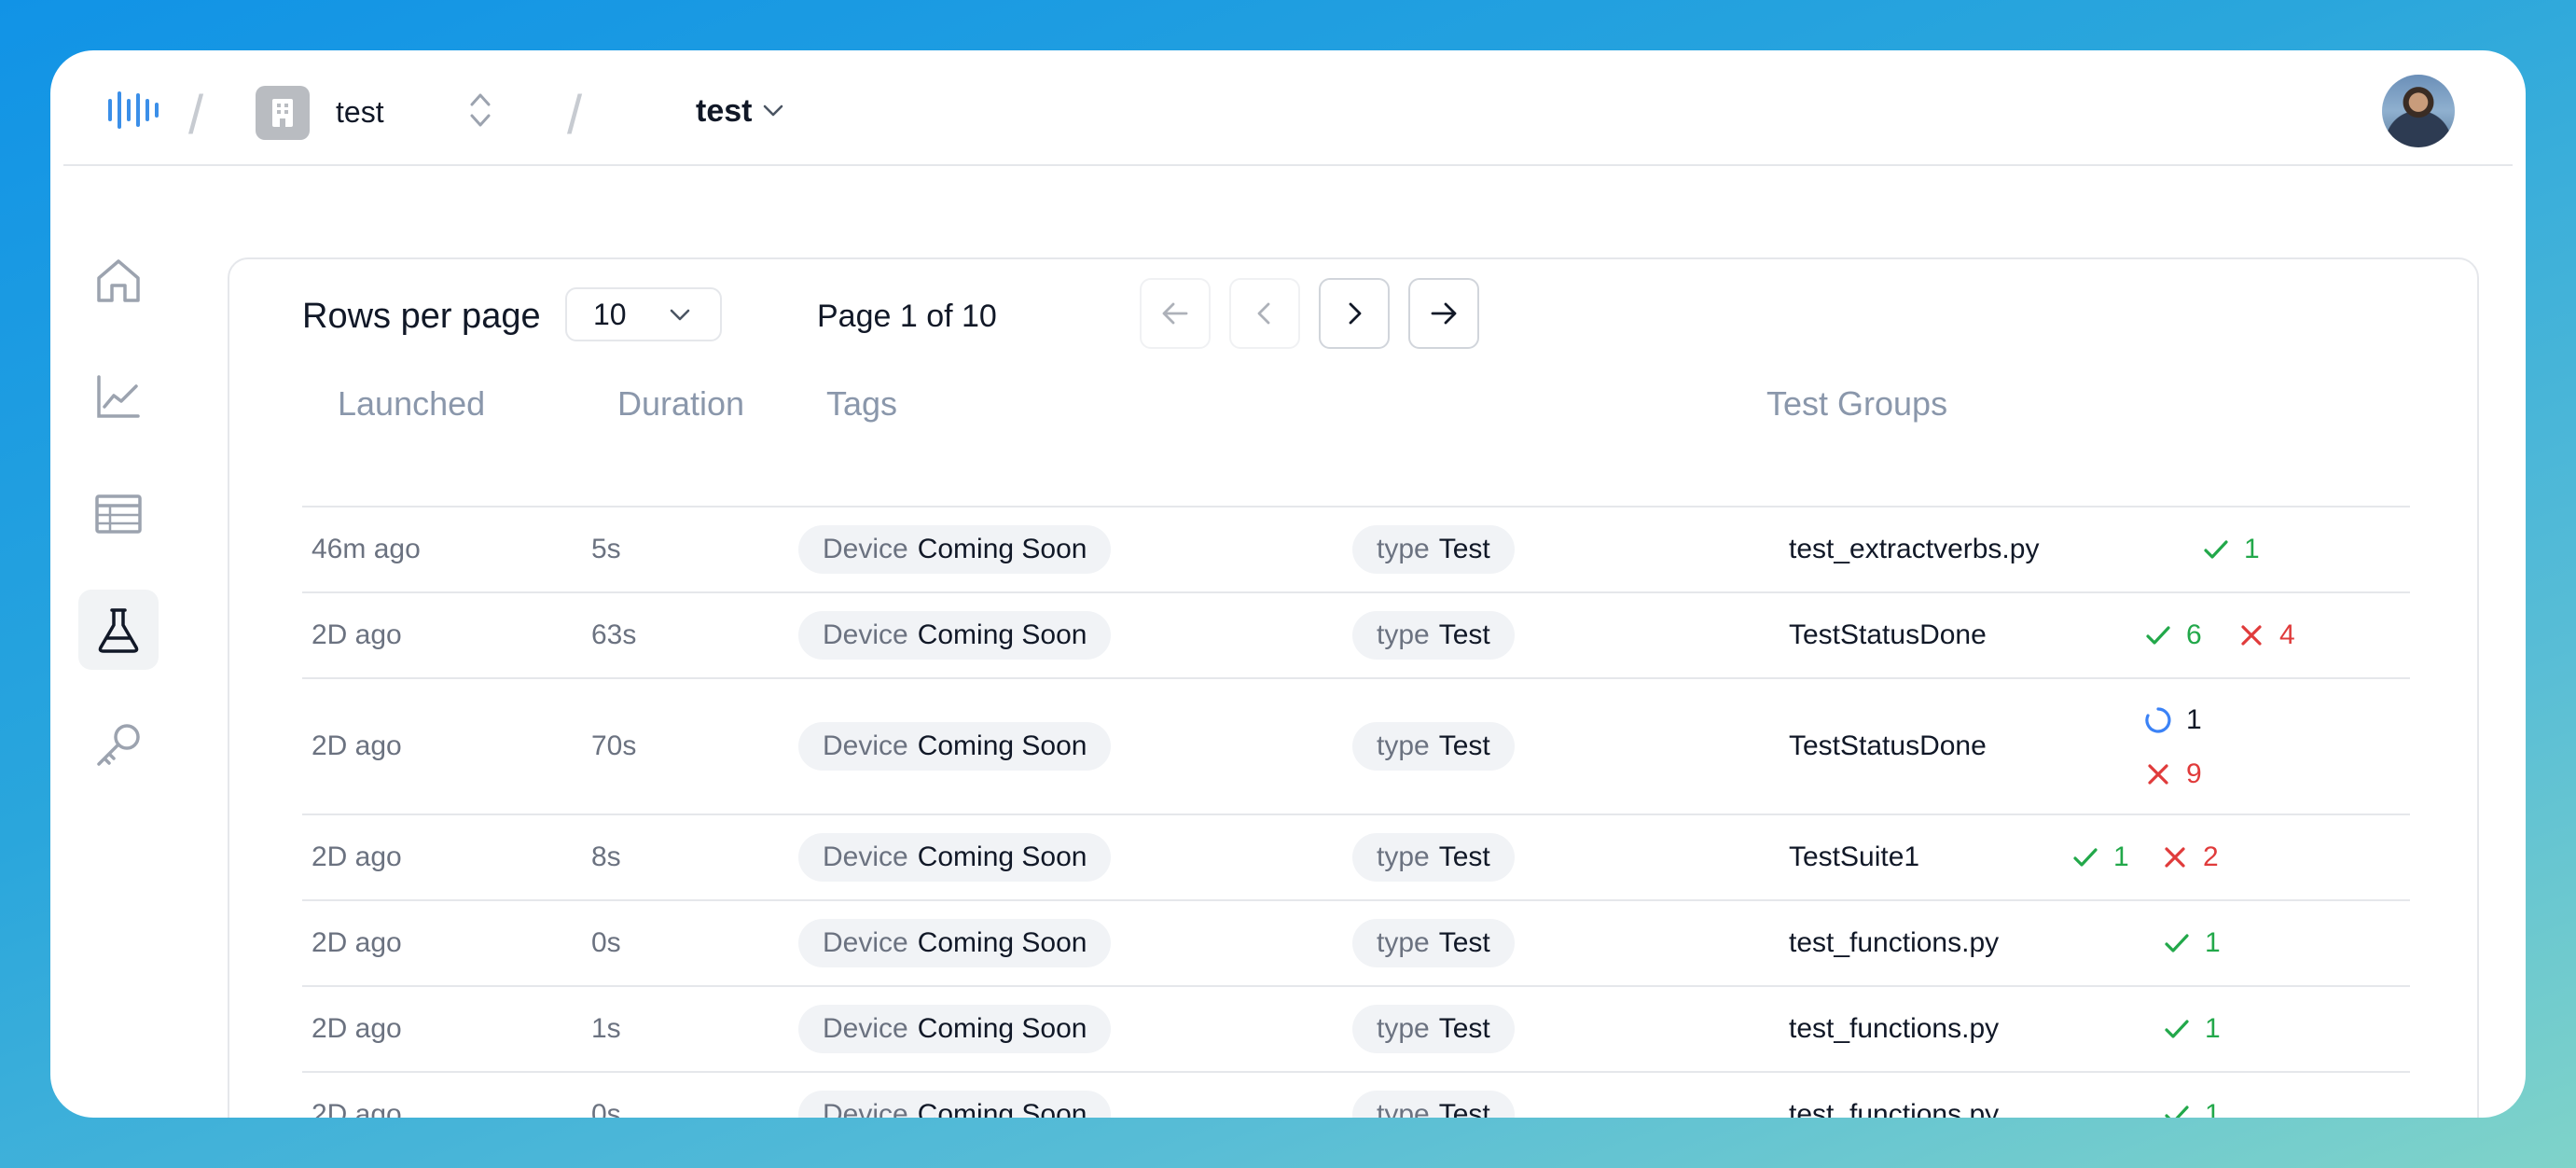  What do you see at coordinates (2158, 720) in the screenshot?
I see `spinner-icon` at bounding box center [2158, 720].